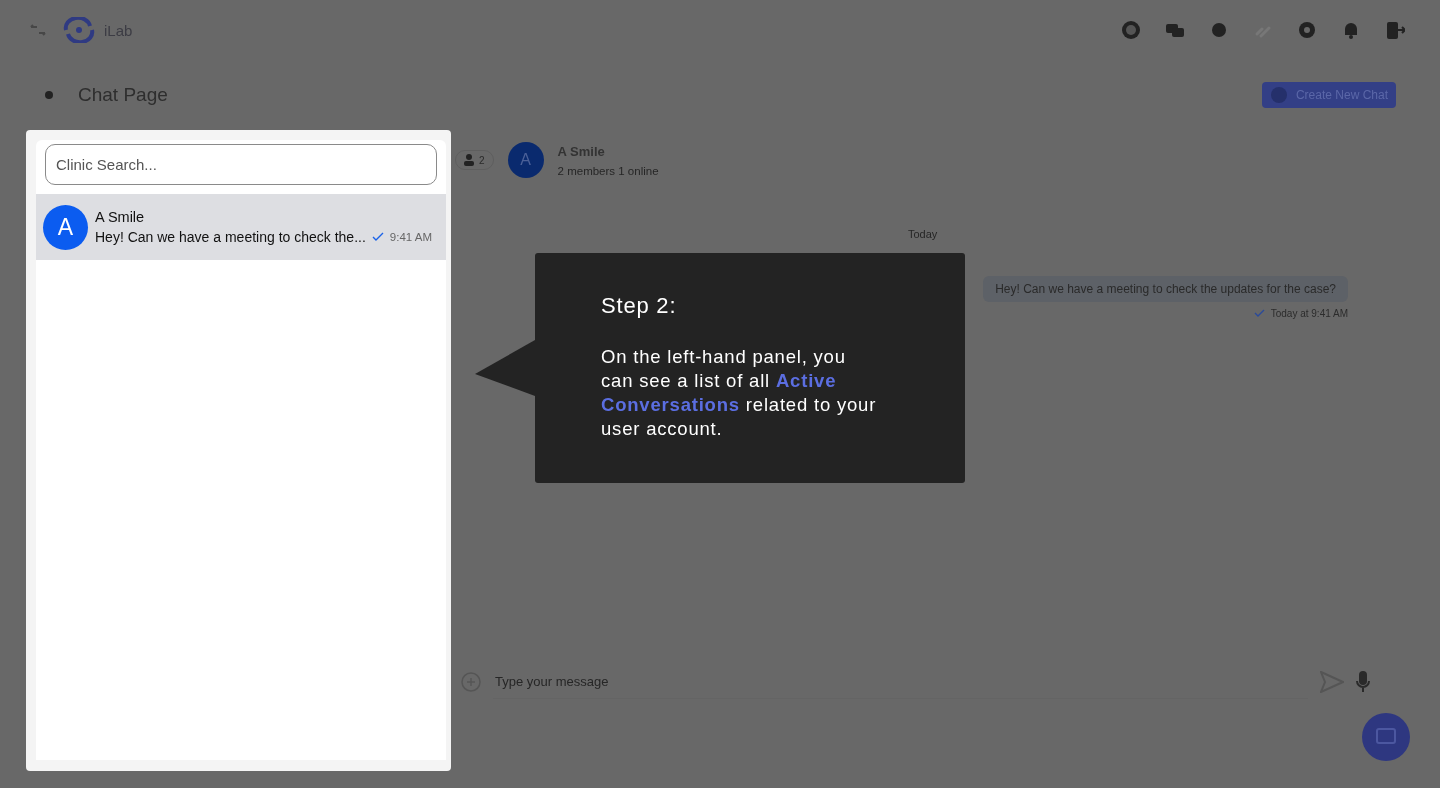  What do you see at coordinates (241, 227) in the screenshot?
I see `conversation-item: A A Smile Hey! Can we have a meeting to check the... 9:41 AM` at bounding box center [241, 227].